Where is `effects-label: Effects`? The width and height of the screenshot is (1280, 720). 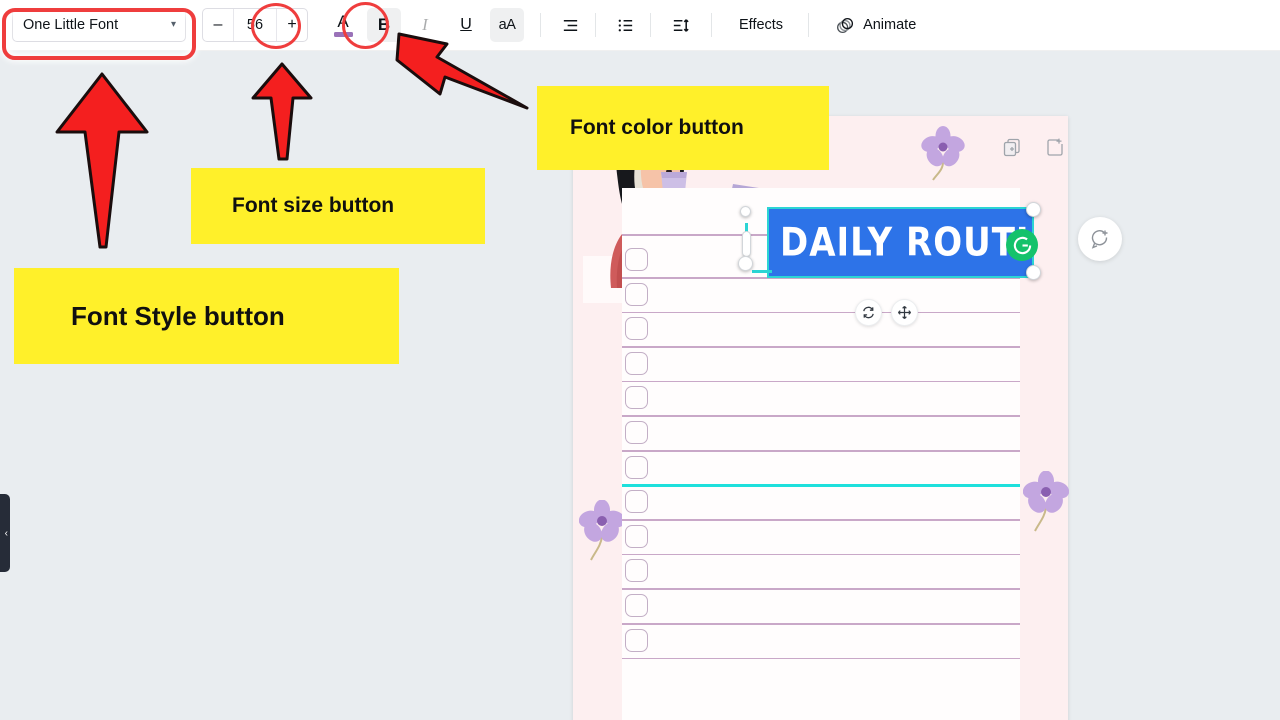
effects-label: Effects is located at coordinates (761, 25).